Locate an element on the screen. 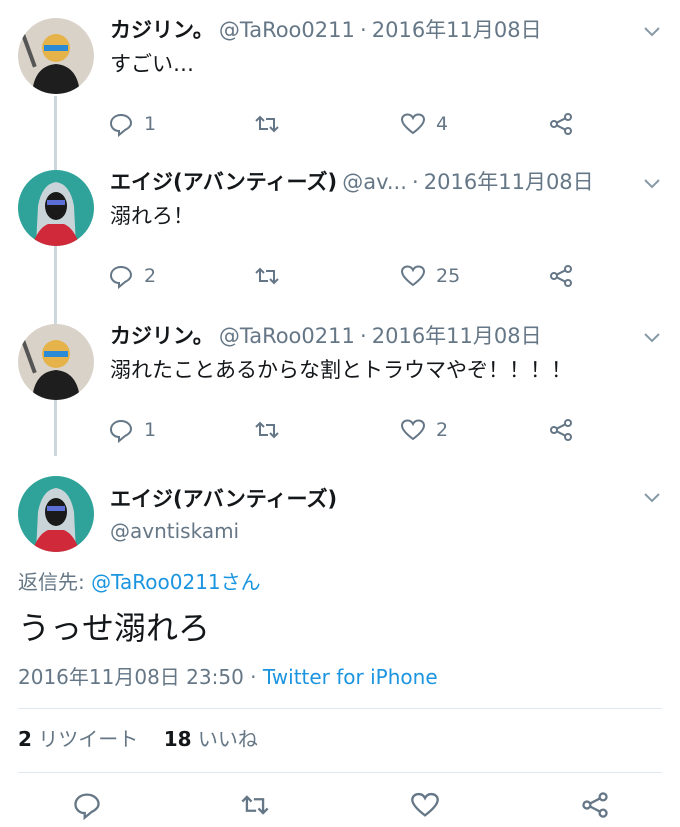  like-count: 25 is located at coordinates (448, 276).